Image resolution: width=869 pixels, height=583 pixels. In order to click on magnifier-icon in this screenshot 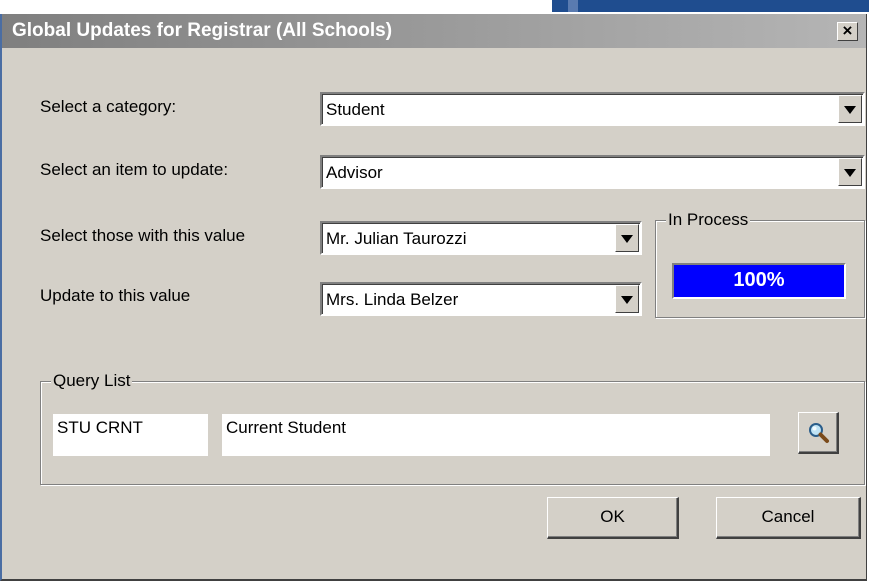, I will do `click(819, 432)`.